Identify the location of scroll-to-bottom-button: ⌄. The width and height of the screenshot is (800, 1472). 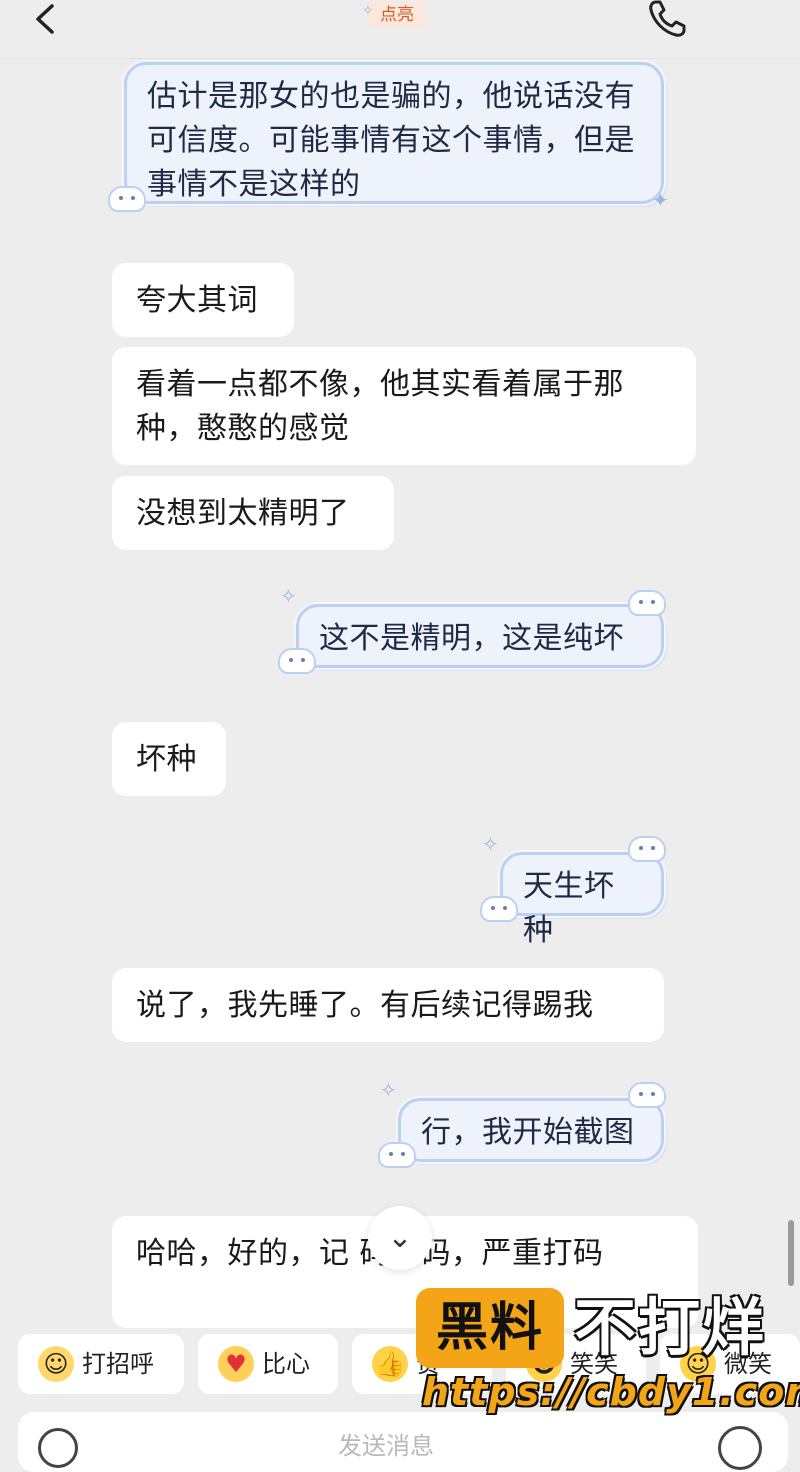
(400, 1238).